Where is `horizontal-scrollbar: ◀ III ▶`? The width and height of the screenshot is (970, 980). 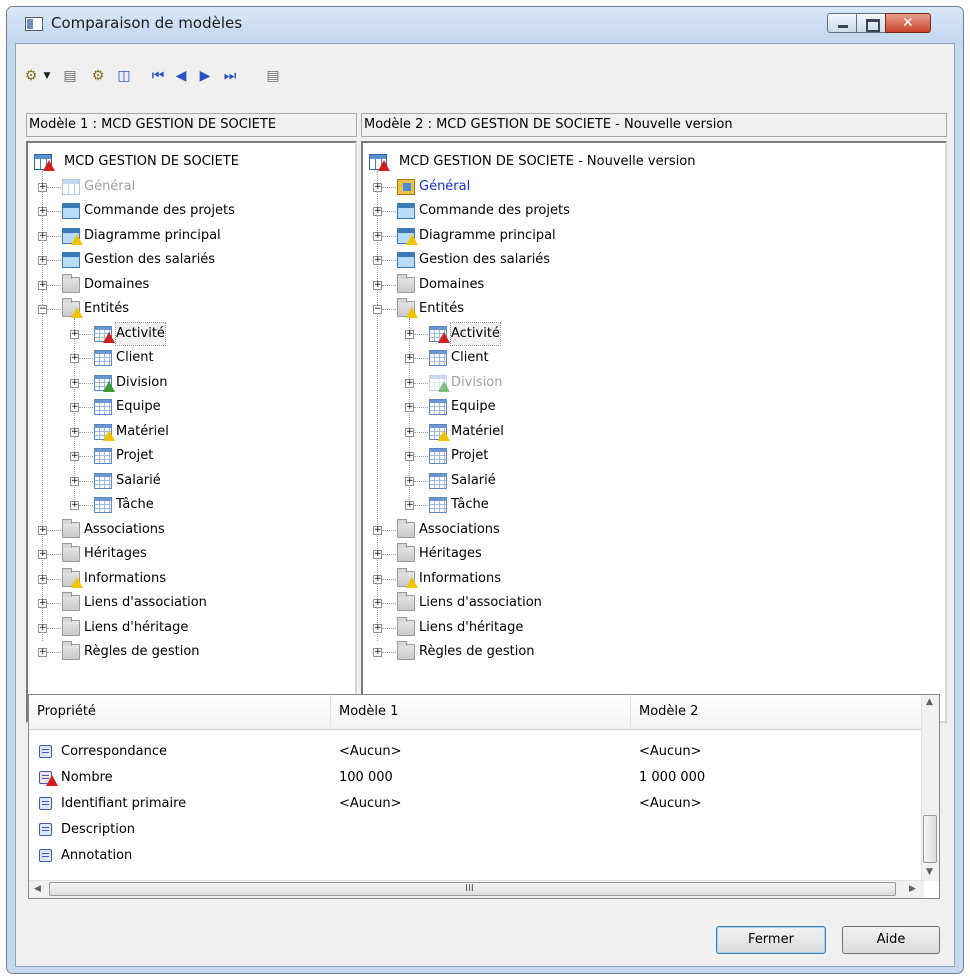
horizontal-scrollbar: ◀ III ▶ is located at coordinates (476, 889).